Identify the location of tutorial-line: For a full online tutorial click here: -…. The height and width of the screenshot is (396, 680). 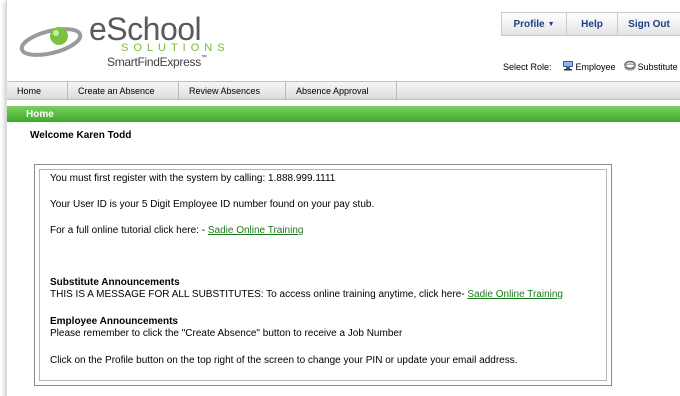
(176, 230).